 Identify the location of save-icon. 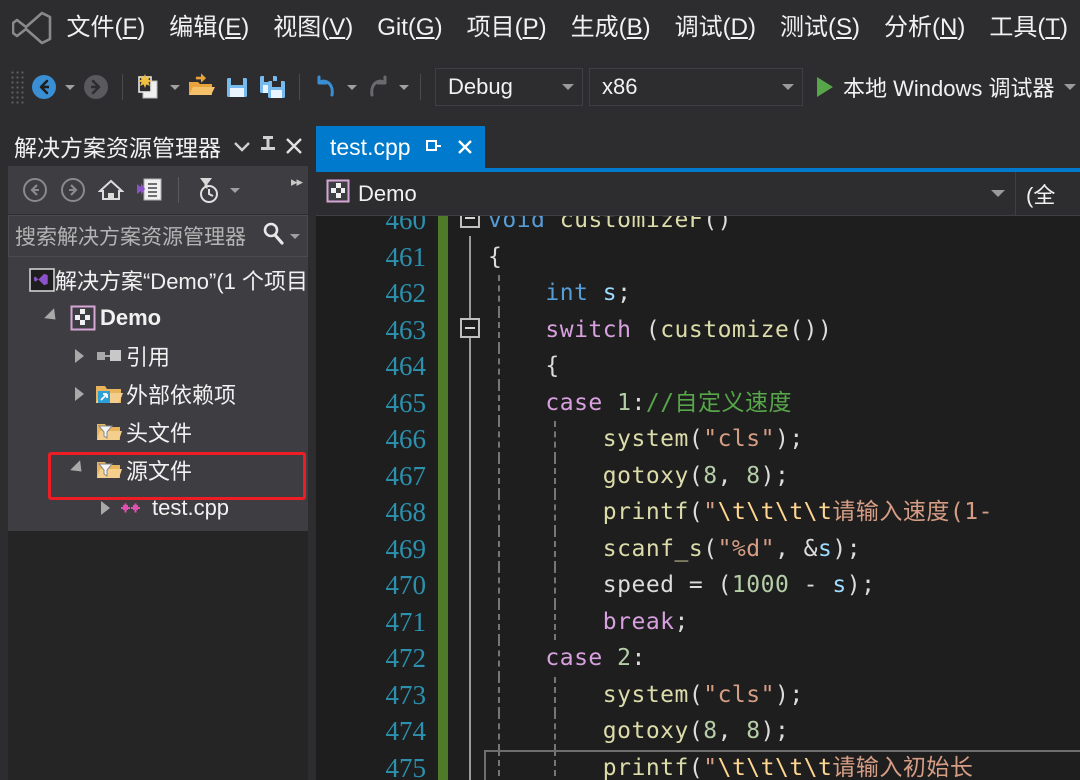
(237, 87).